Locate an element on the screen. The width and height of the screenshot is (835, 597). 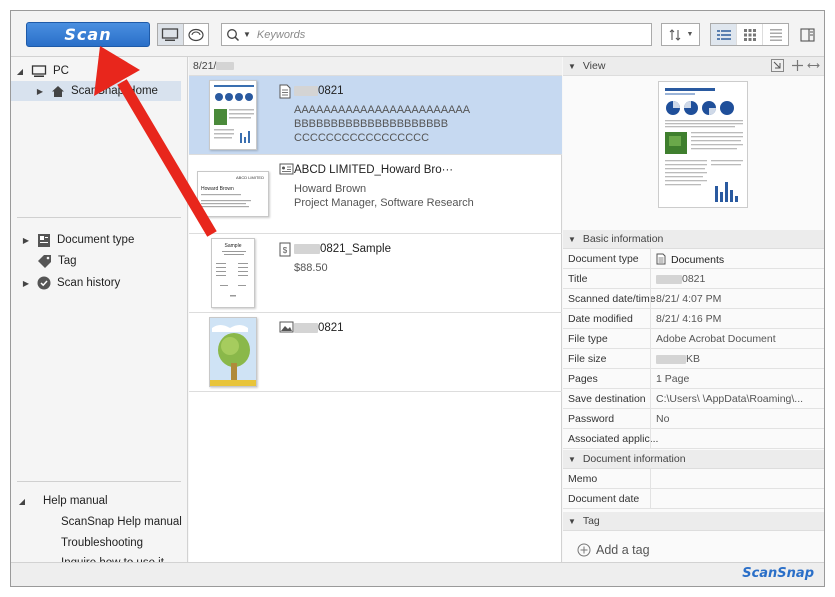
search-options-caret-icon: ▼ is located at coordinates (247, 34).